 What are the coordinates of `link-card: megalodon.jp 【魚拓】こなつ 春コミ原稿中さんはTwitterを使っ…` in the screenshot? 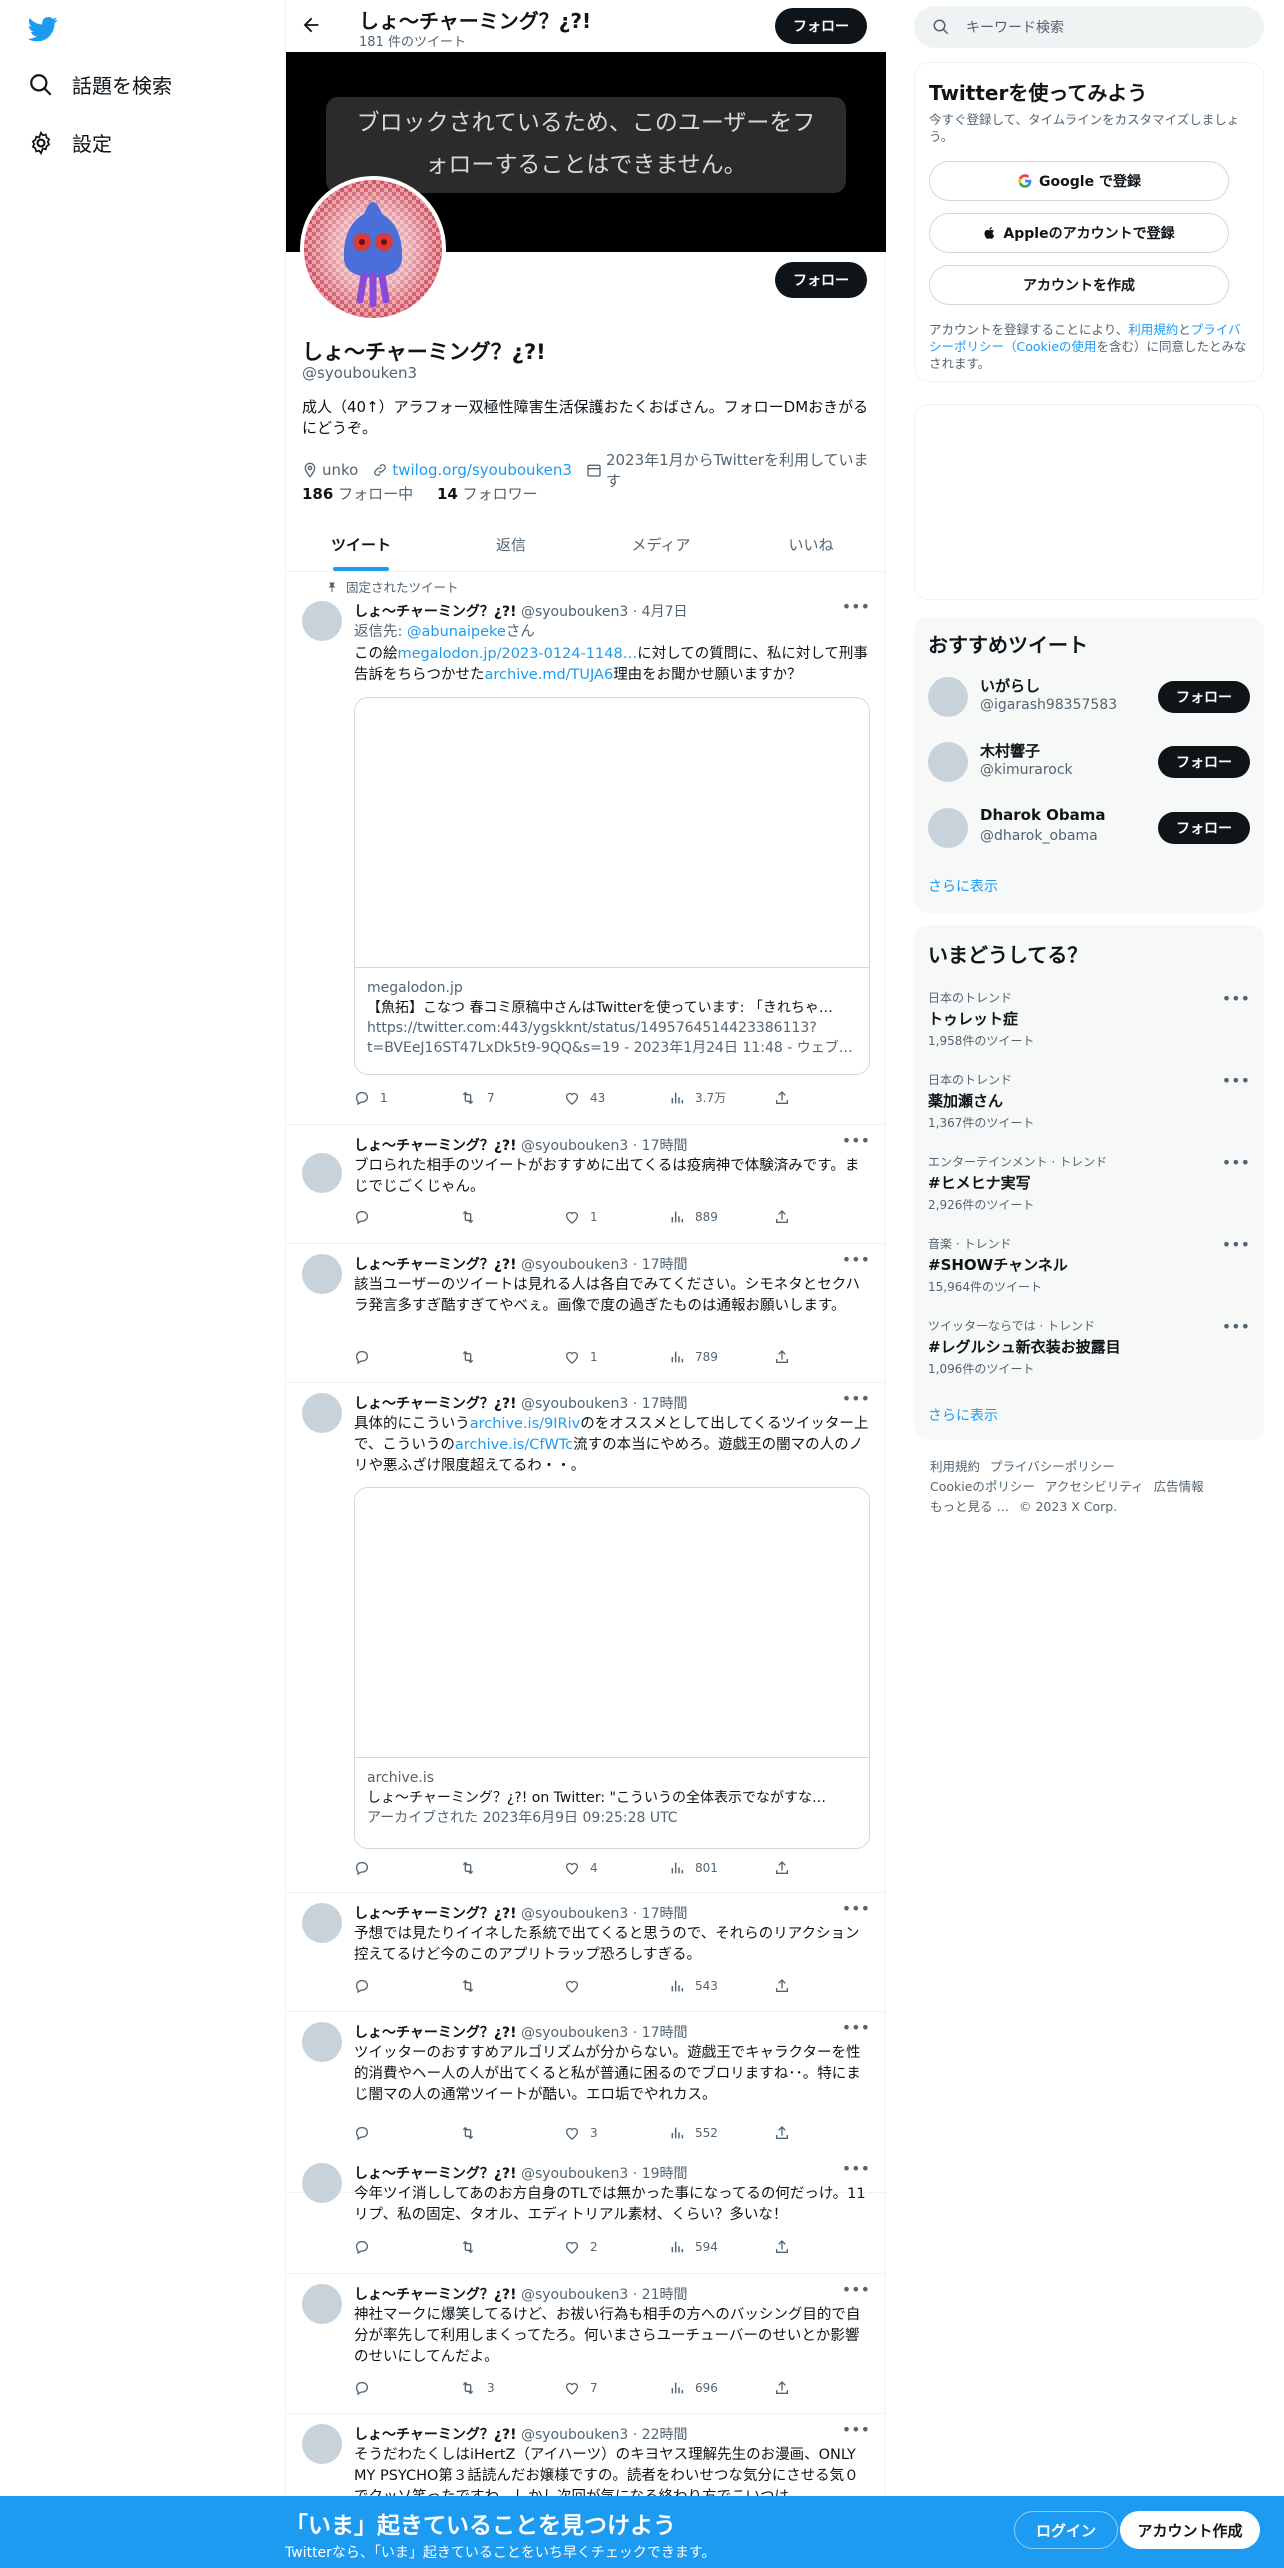 It's located at (612, 886).